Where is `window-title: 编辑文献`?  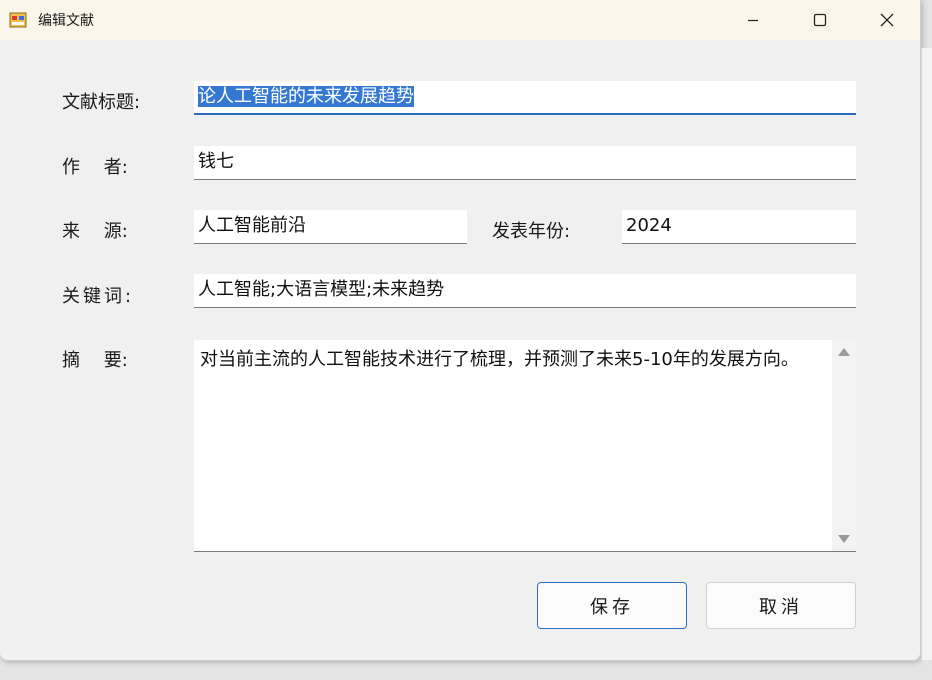 window-title: 编辑文献 is located at coordinates (66, 21).